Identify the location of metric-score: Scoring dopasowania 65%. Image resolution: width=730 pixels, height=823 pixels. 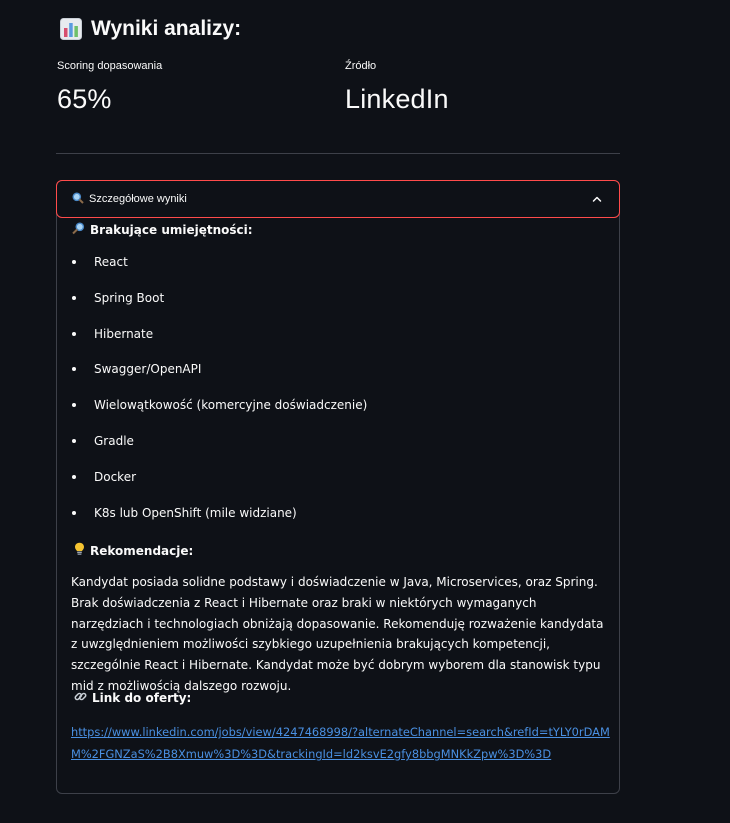
(109, 87).